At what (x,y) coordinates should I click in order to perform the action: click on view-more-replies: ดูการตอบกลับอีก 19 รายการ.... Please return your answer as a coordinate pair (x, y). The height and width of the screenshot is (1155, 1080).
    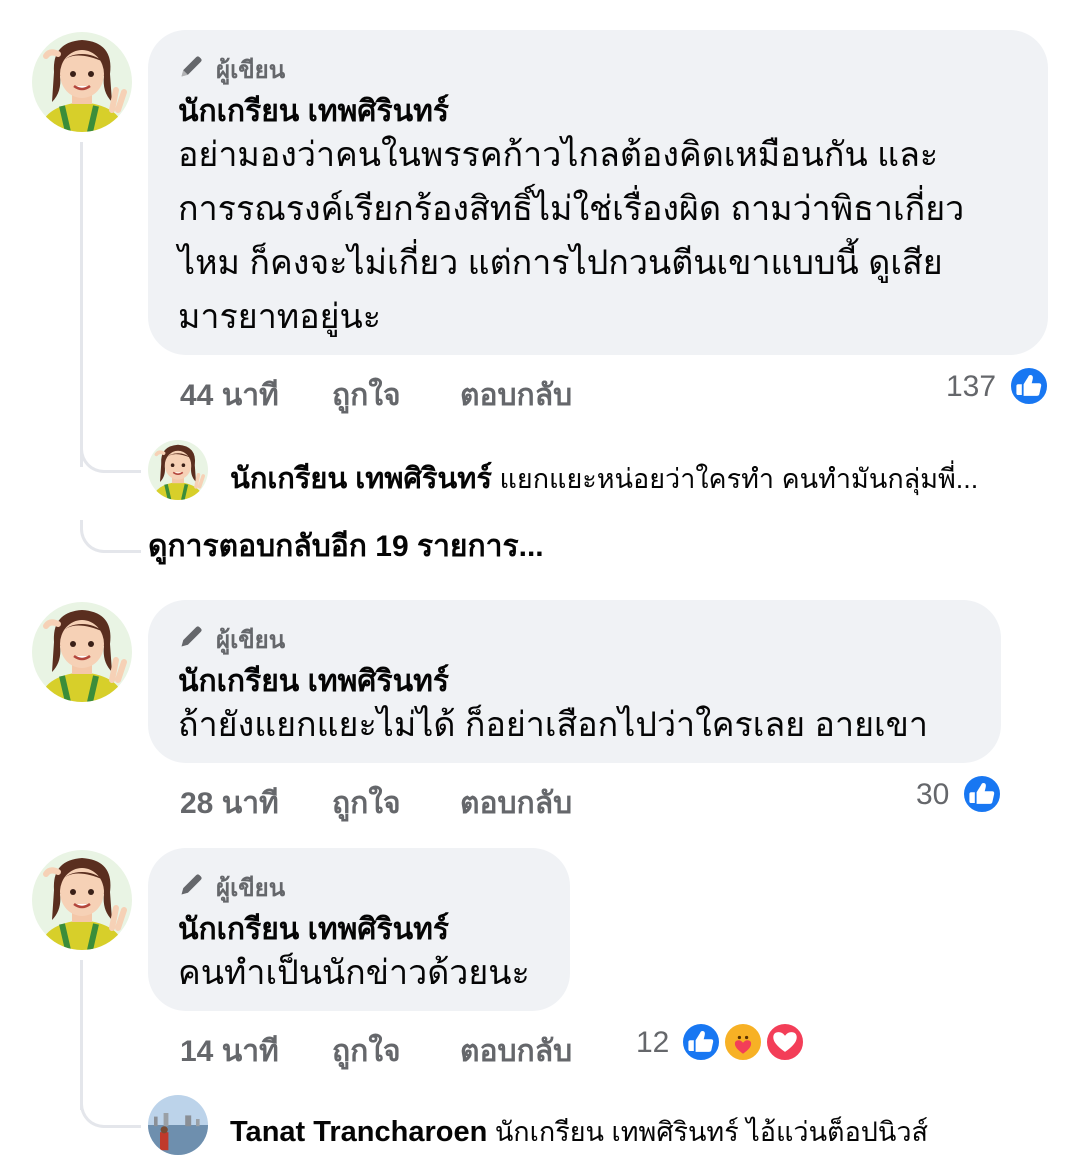
    Looking at the image, I should click on (346, 546).